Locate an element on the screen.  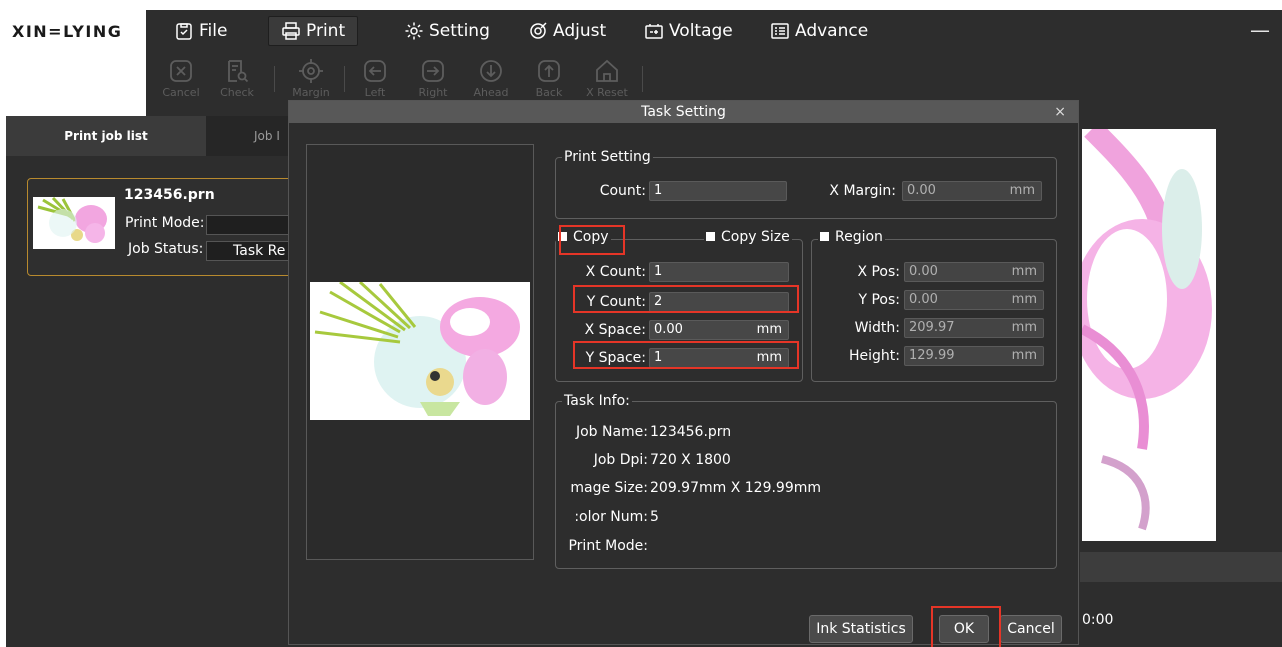
color-num-label: :olor Num: is located at coordinates (611, 517).